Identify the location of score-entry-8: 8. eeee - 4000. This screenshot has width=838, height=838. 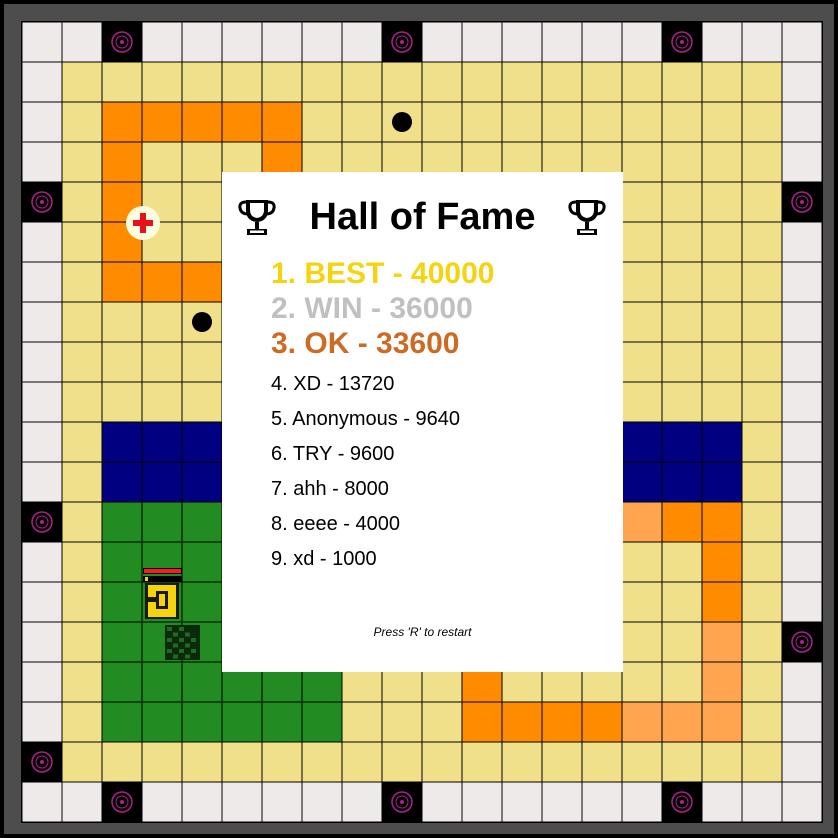
(335, 524).